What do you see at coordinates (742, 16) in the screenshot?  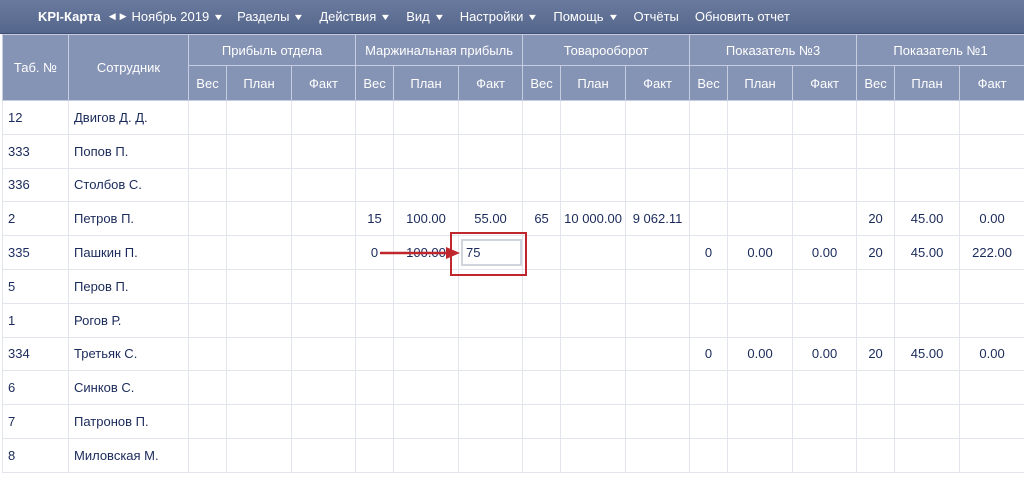 I see `menu-item-6: Обновить отчет` at bounding box center [742, 16].